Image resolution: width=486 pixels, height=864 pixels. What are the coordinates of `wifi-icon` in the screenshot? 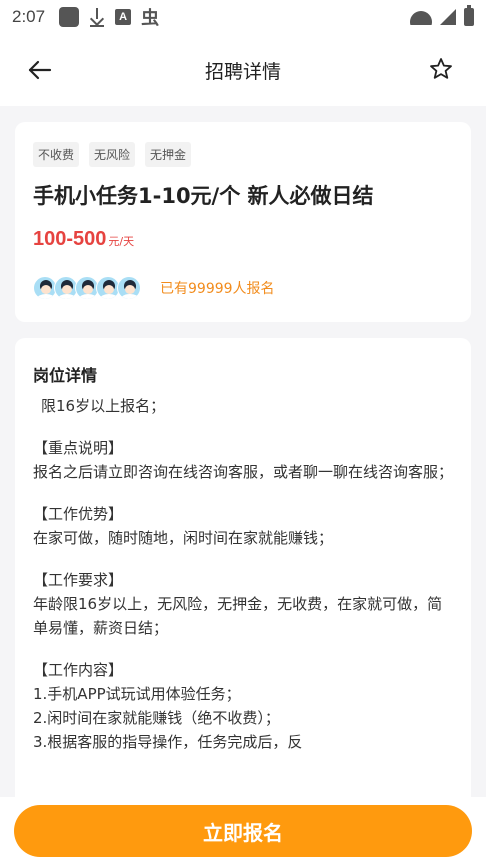 It's located at (421, 17).